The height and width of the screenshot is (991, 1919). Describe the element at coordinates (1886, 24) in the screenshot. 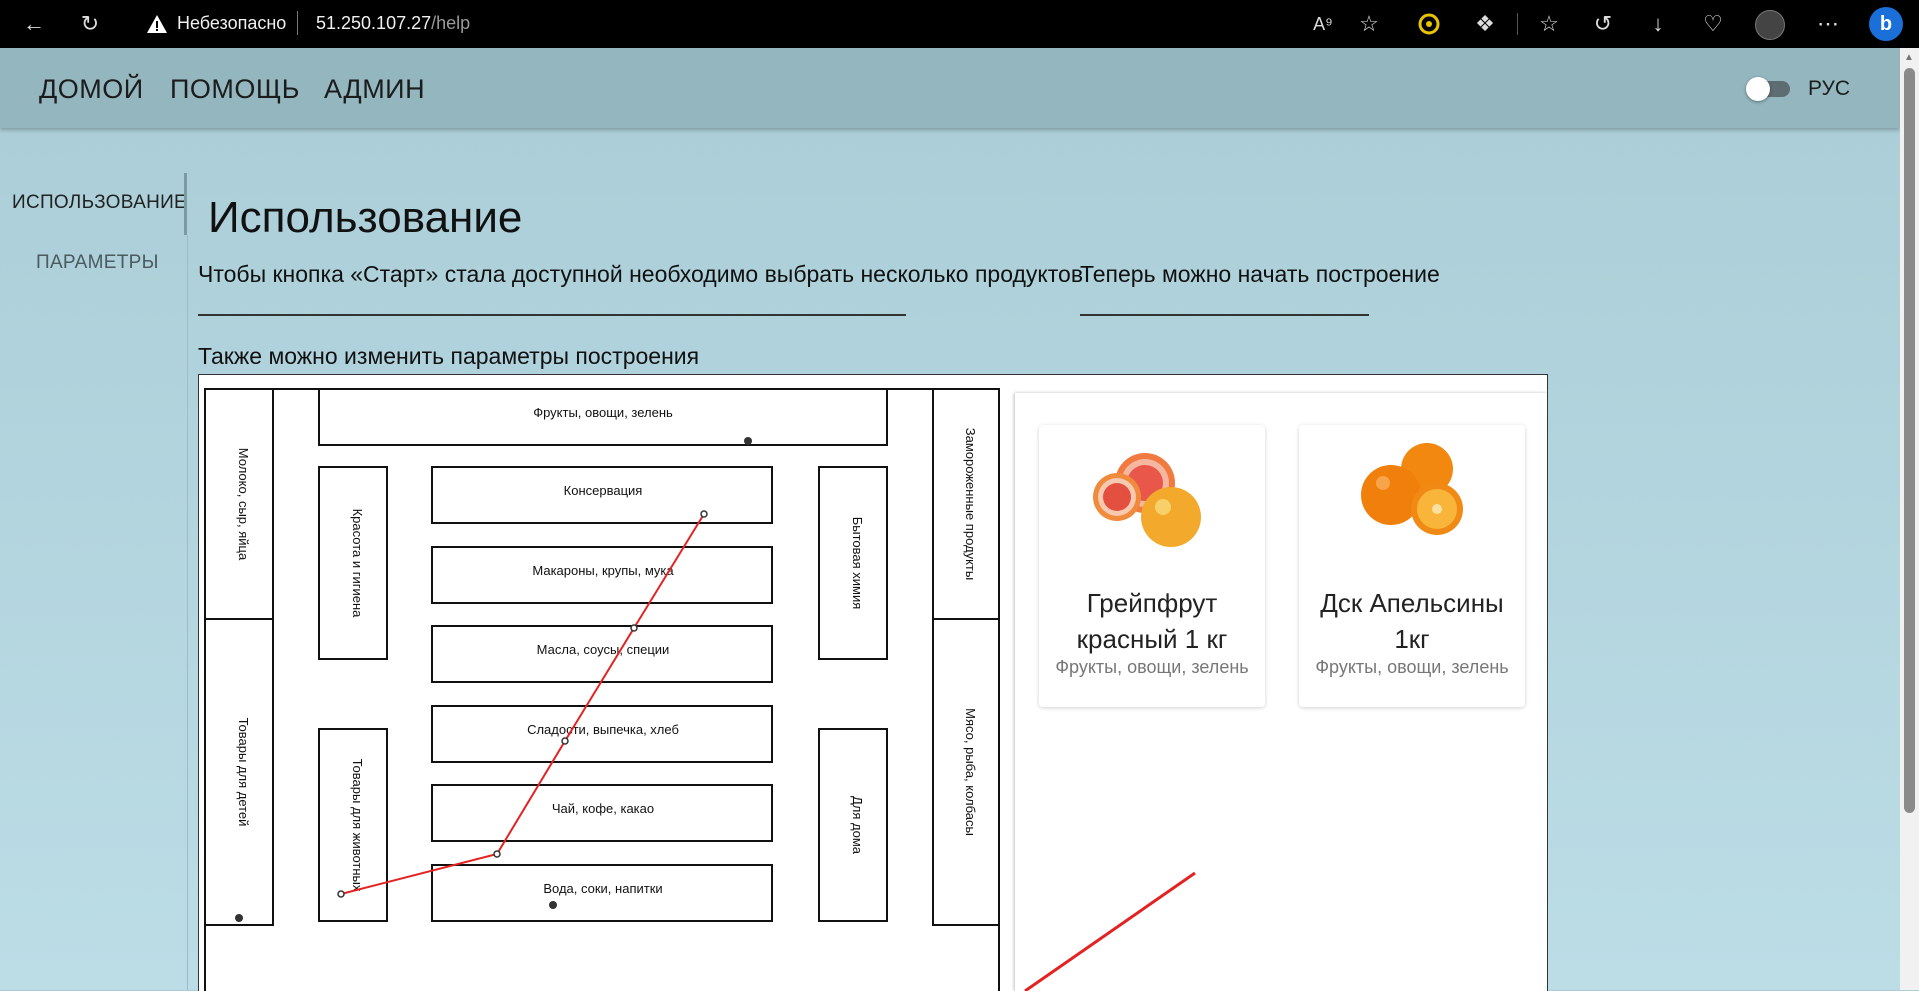

I see `copilot-icon: b` at that location.